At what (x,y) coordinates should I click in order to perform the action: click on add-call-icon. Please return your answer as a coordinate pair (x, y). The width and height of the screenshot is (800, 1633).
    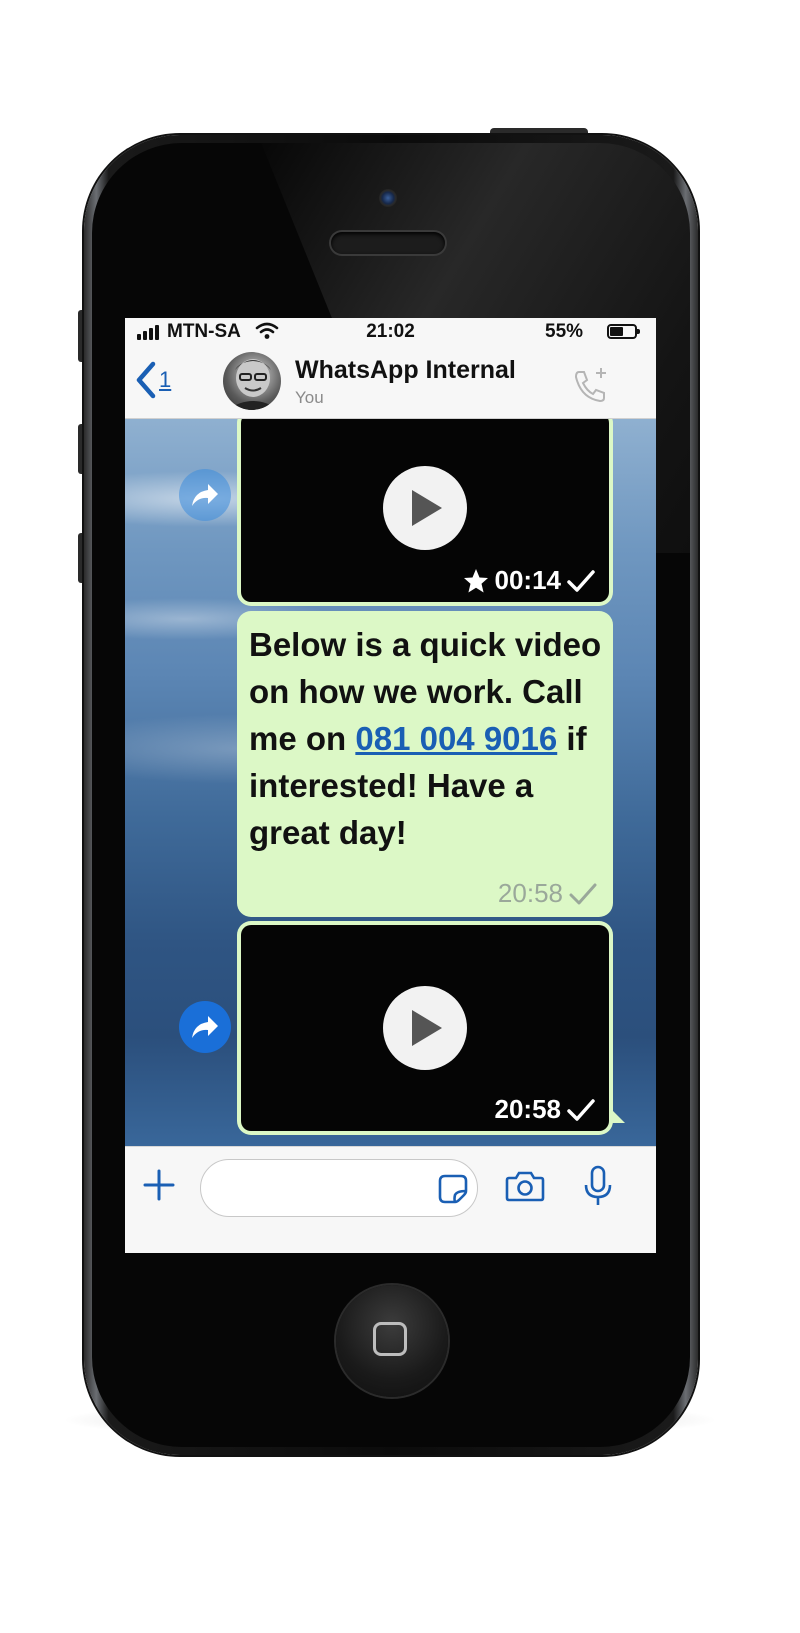
    Looking at the image, I should click on (590, 385).